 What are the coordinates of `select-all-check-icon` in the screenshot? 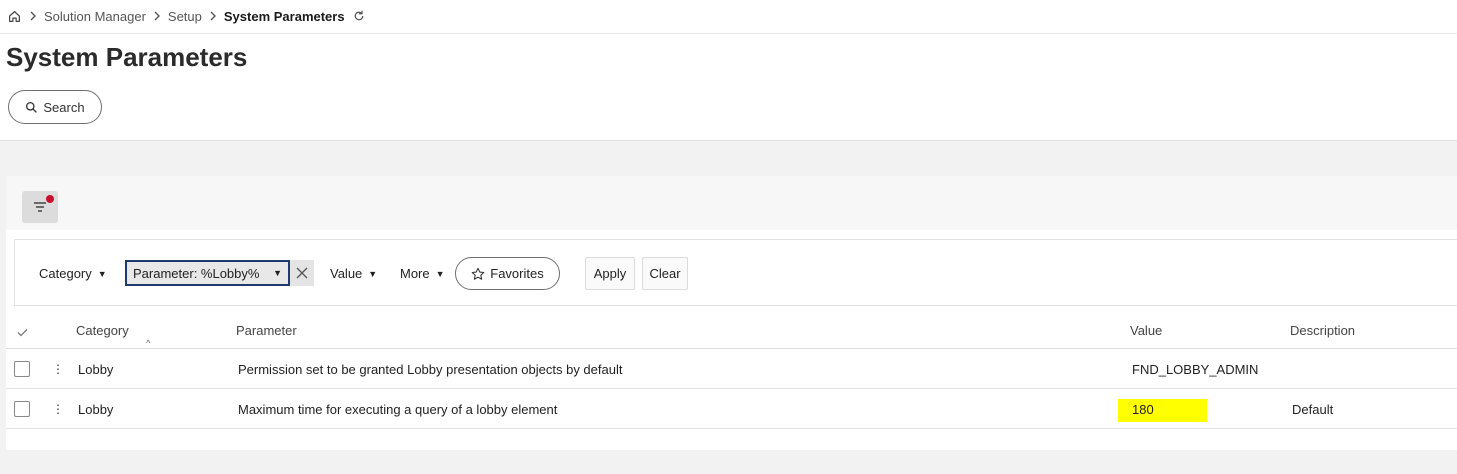 It's located at (22, 332).